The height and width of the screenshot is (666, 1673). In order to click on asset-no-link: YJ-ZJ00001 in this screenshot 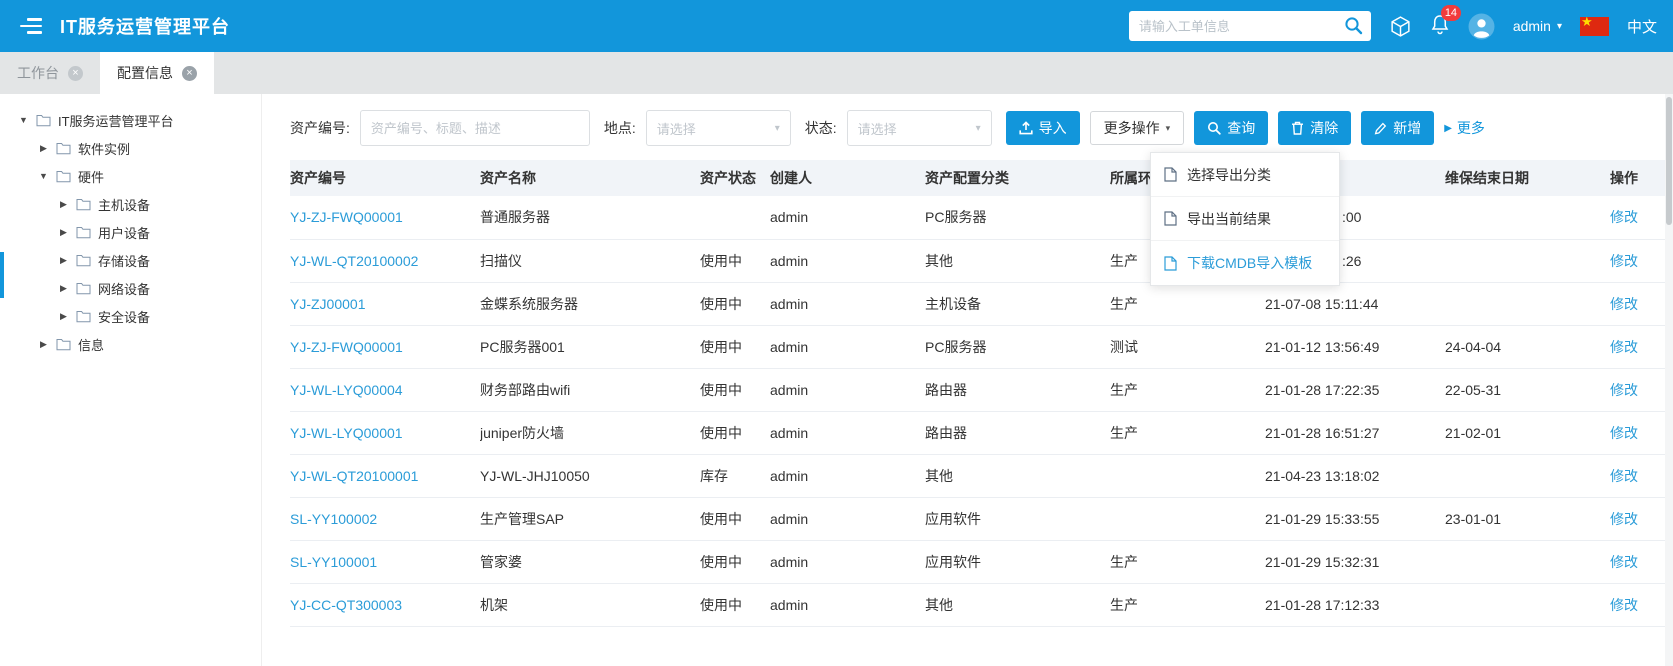, I will do `click(327, 304)`.